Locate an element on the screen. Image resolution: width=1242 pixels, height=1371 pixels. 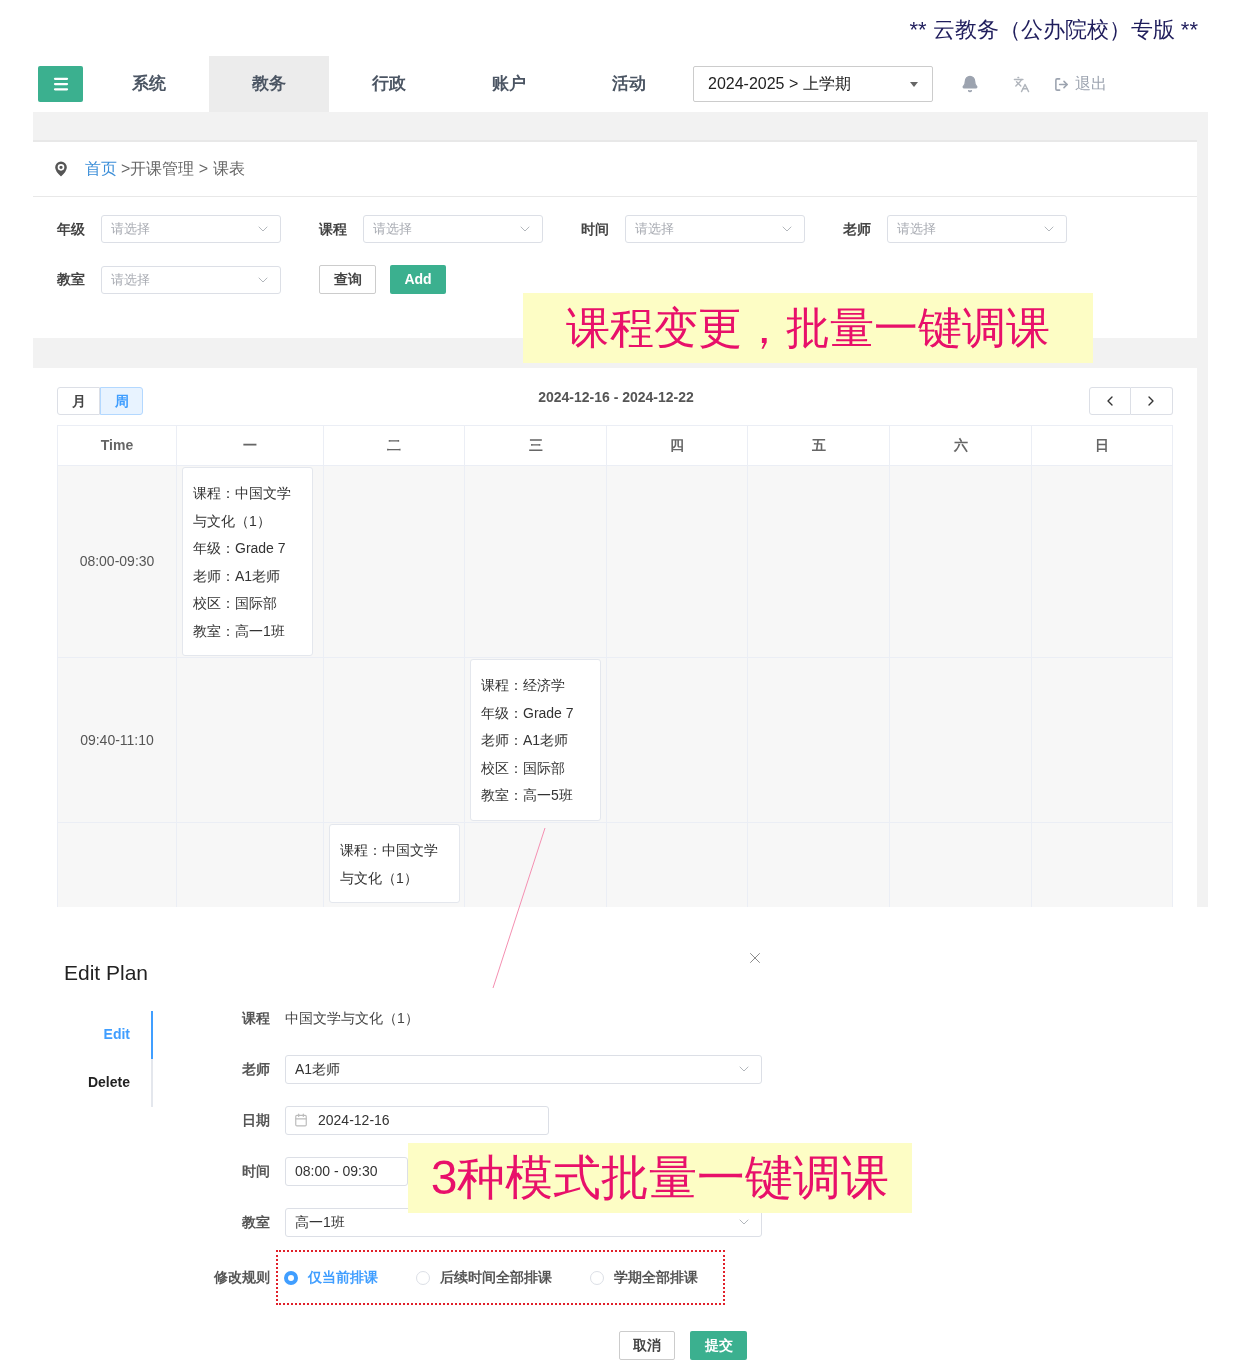
time-cell: 09:40-11:10 is located at coordinates (117, 740).